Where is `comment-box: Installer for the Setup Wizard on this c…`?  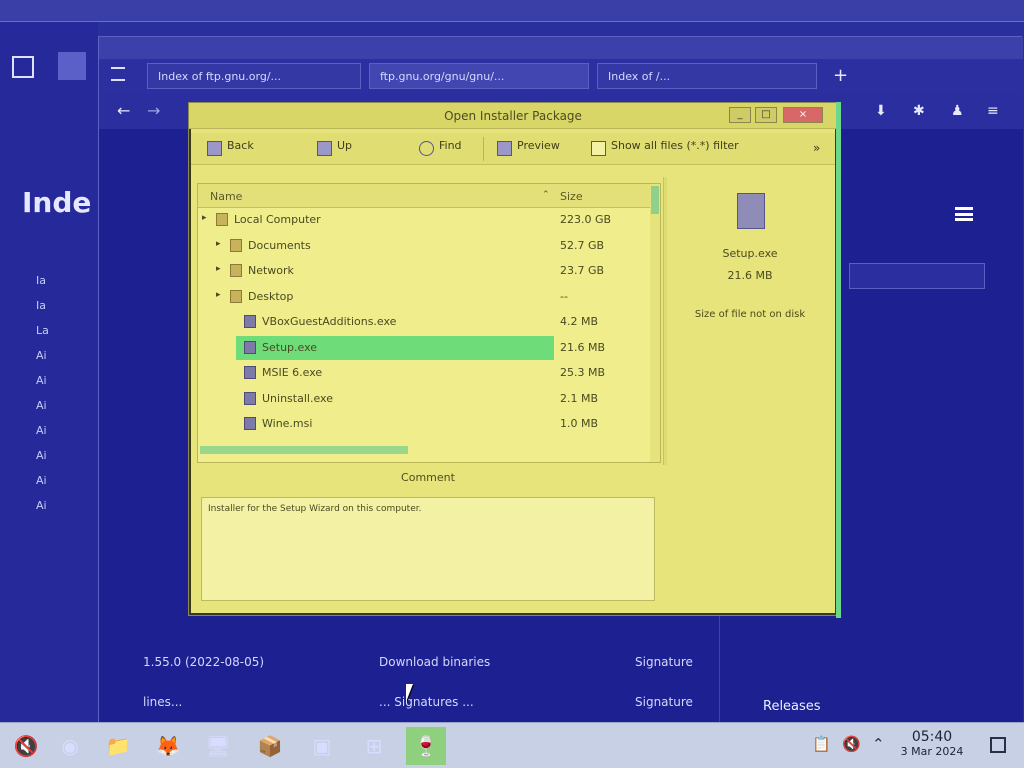
comment-box: Installer for the Setup Wizard on this c… is located at coordinates (428, 549).